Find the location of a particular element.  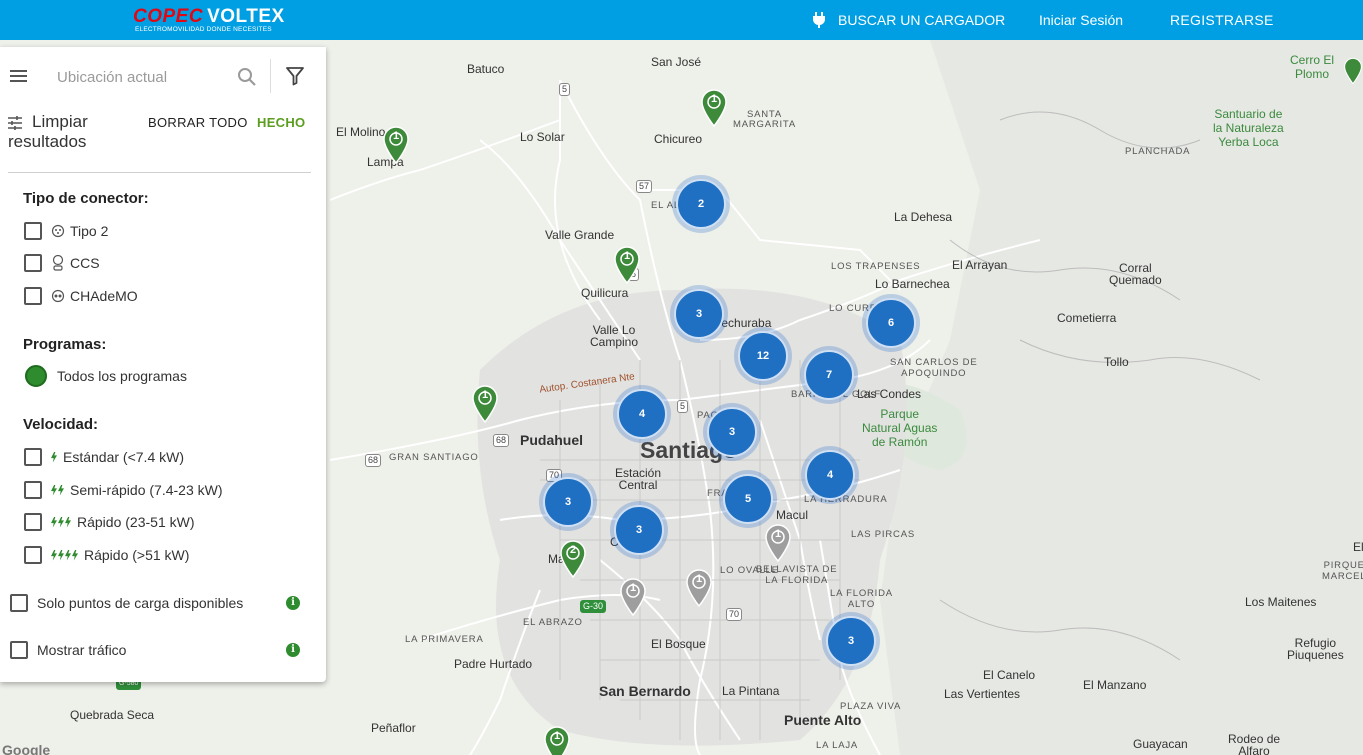

program-label: Todos los programas is located at coordinates (122, 376).